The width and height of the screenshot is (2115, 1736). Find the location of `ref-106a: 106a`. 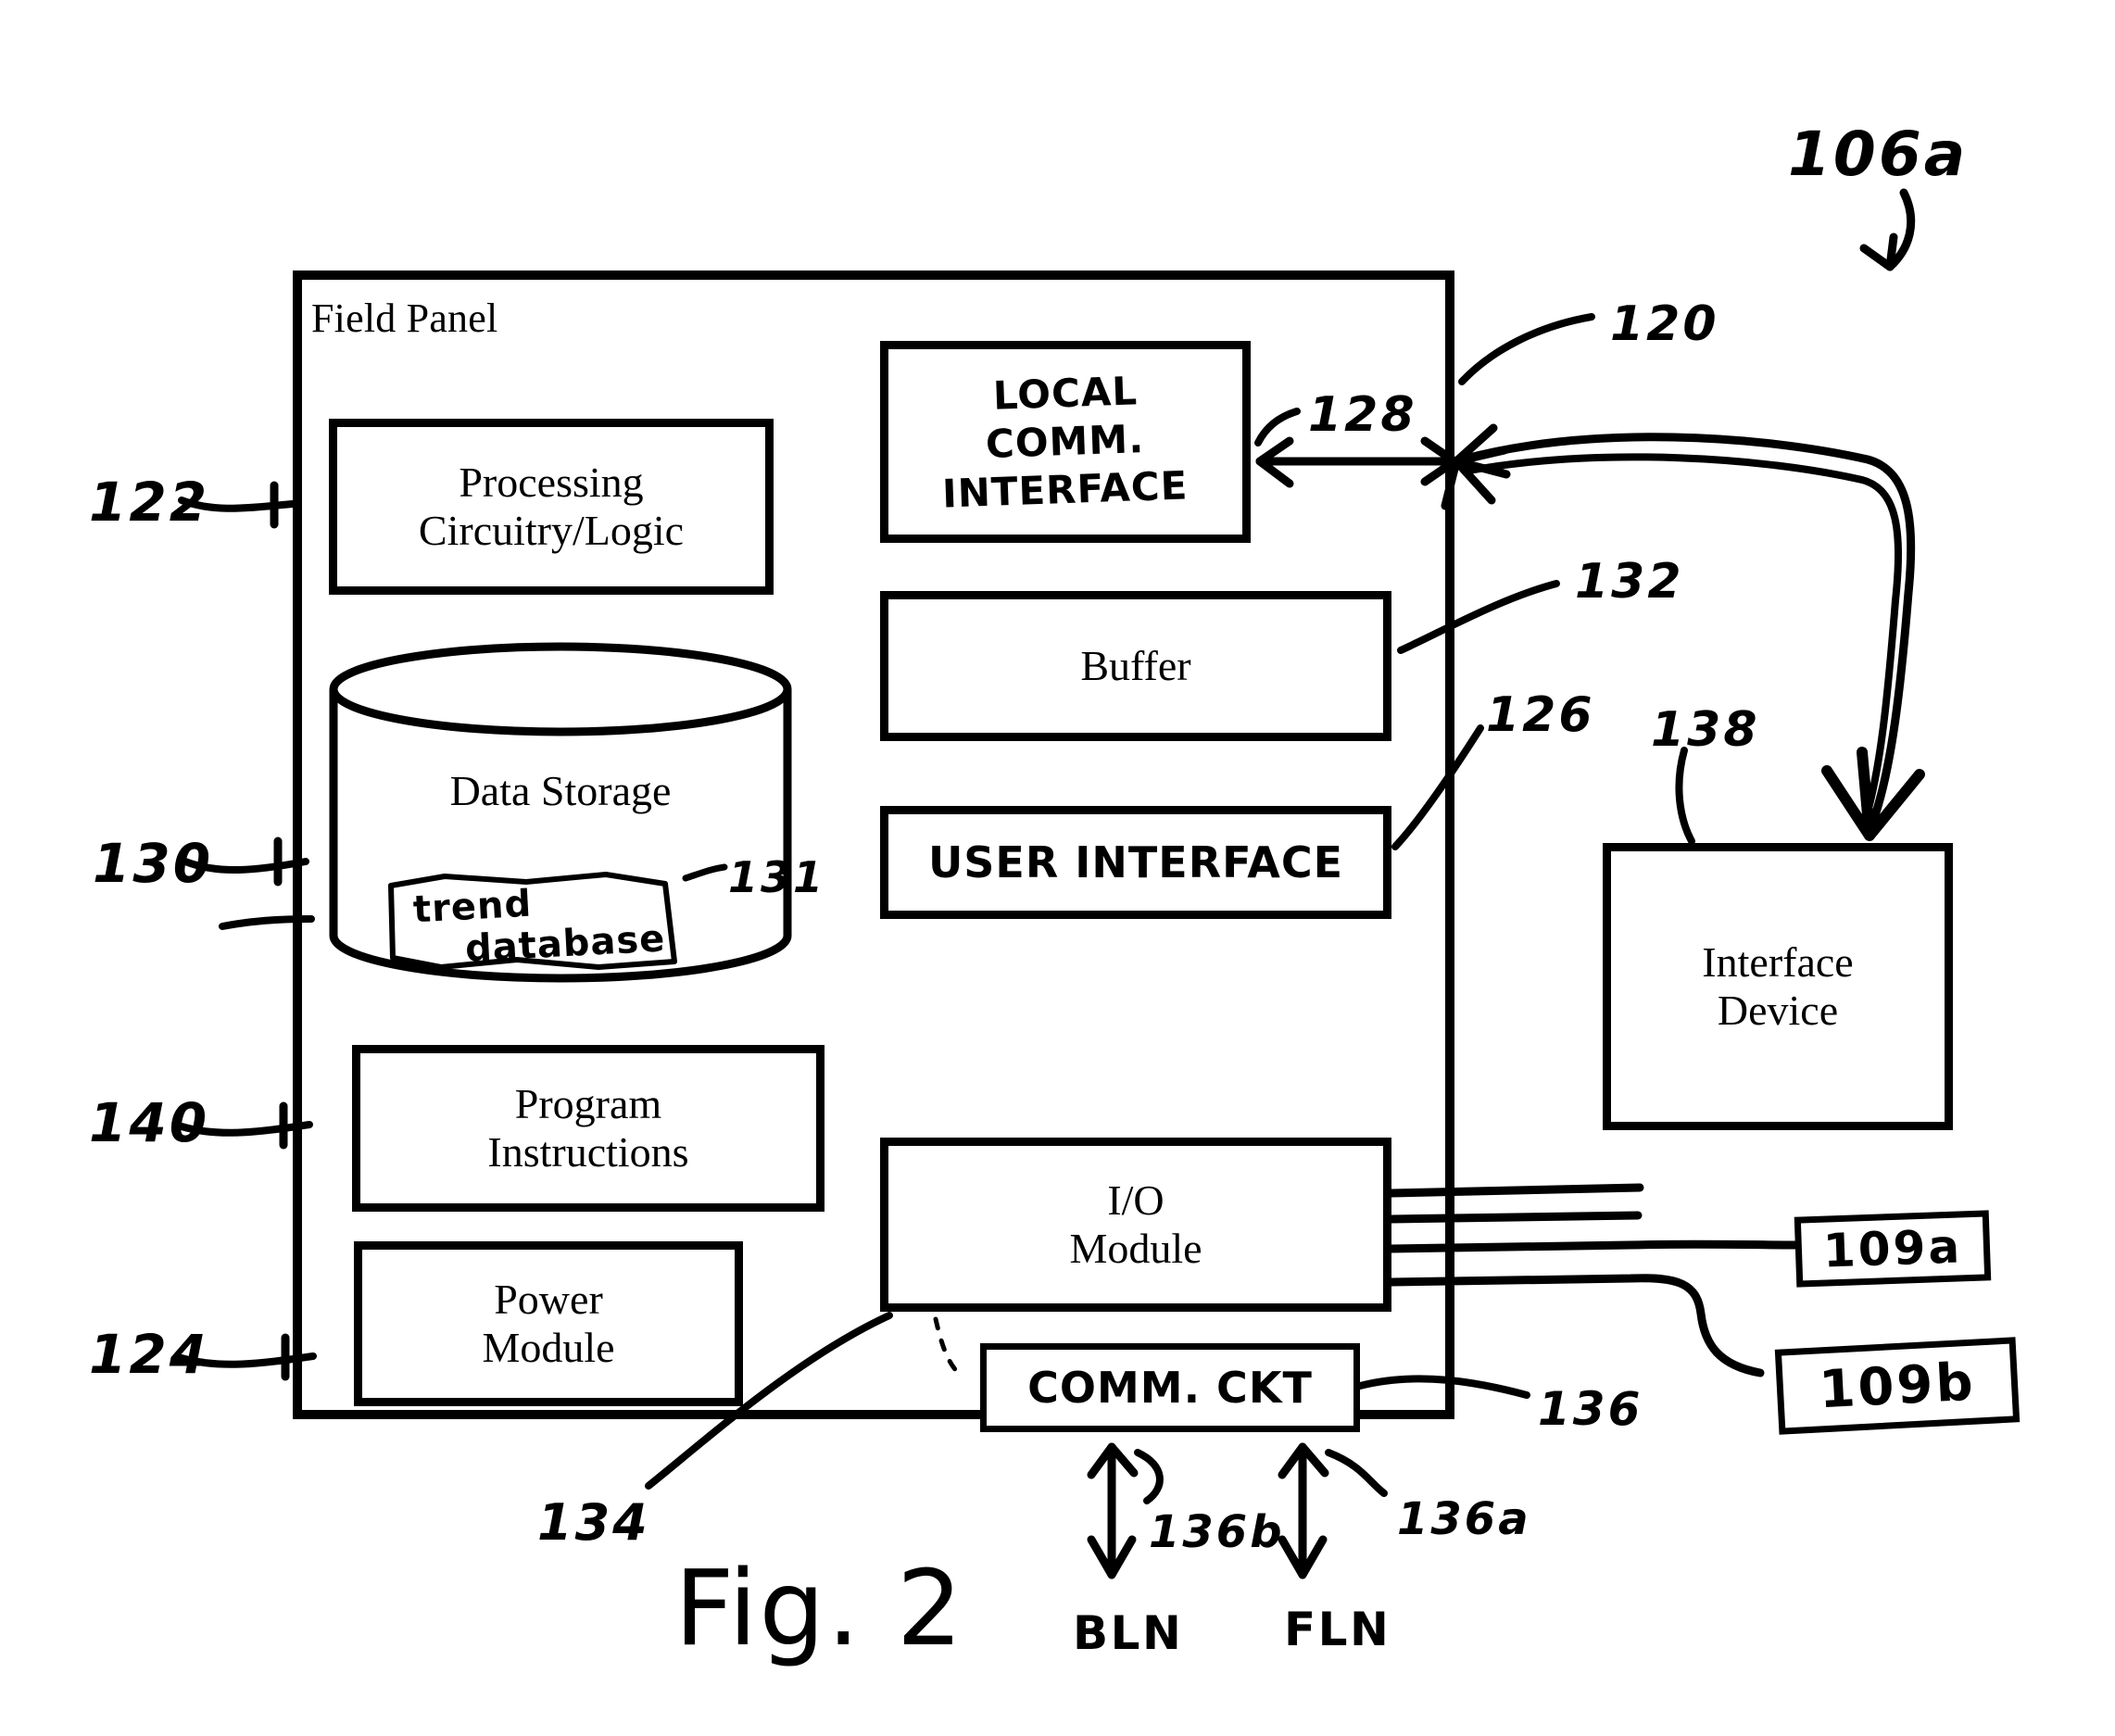

ref-106a: 106a is located at coordinates (1878, 154).